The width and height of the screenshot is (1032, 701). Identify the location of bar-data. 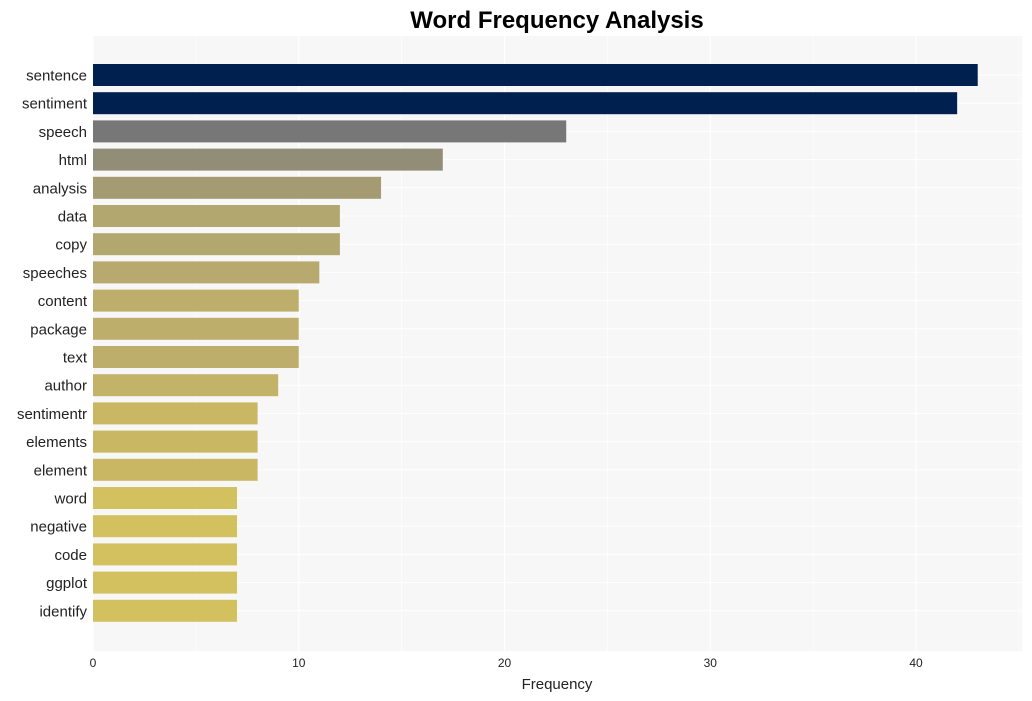
(216, 216).